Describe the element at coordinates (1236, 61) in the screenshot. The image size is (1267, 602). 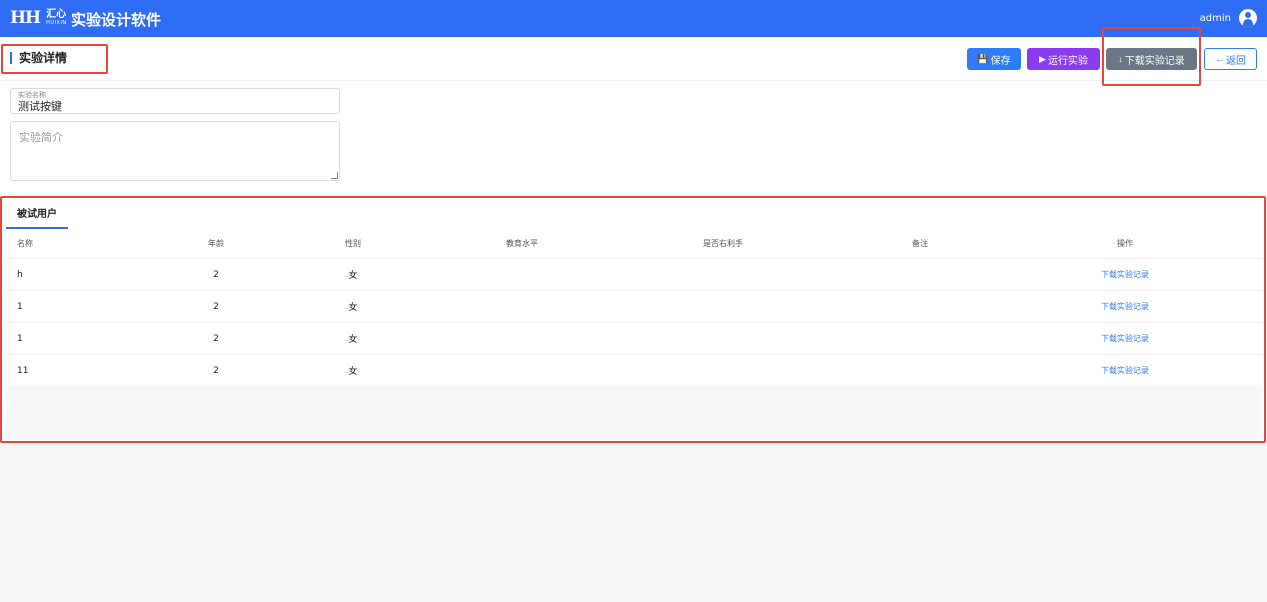
I see `back-button-label: 返回` at that location.